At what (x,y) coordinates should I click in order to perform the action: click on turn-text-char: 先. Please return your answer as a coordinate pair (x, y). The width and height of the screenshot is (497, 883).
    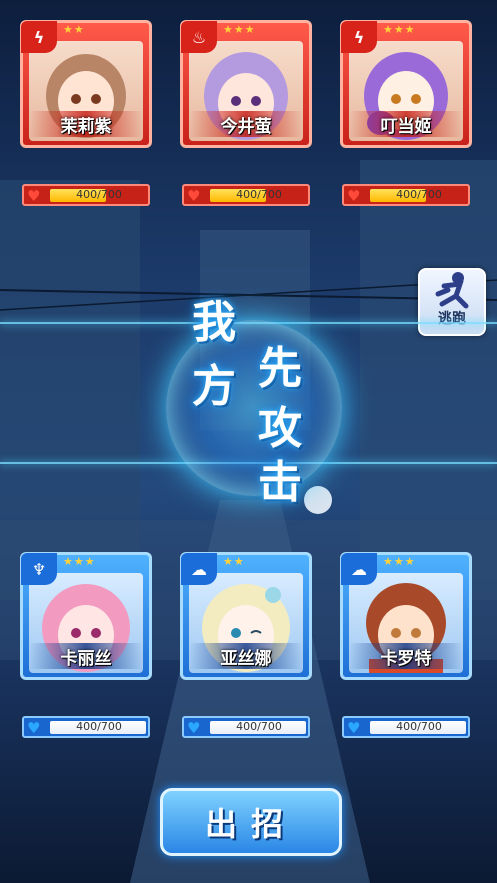
    Looking at the image, I should click on (280, 368).